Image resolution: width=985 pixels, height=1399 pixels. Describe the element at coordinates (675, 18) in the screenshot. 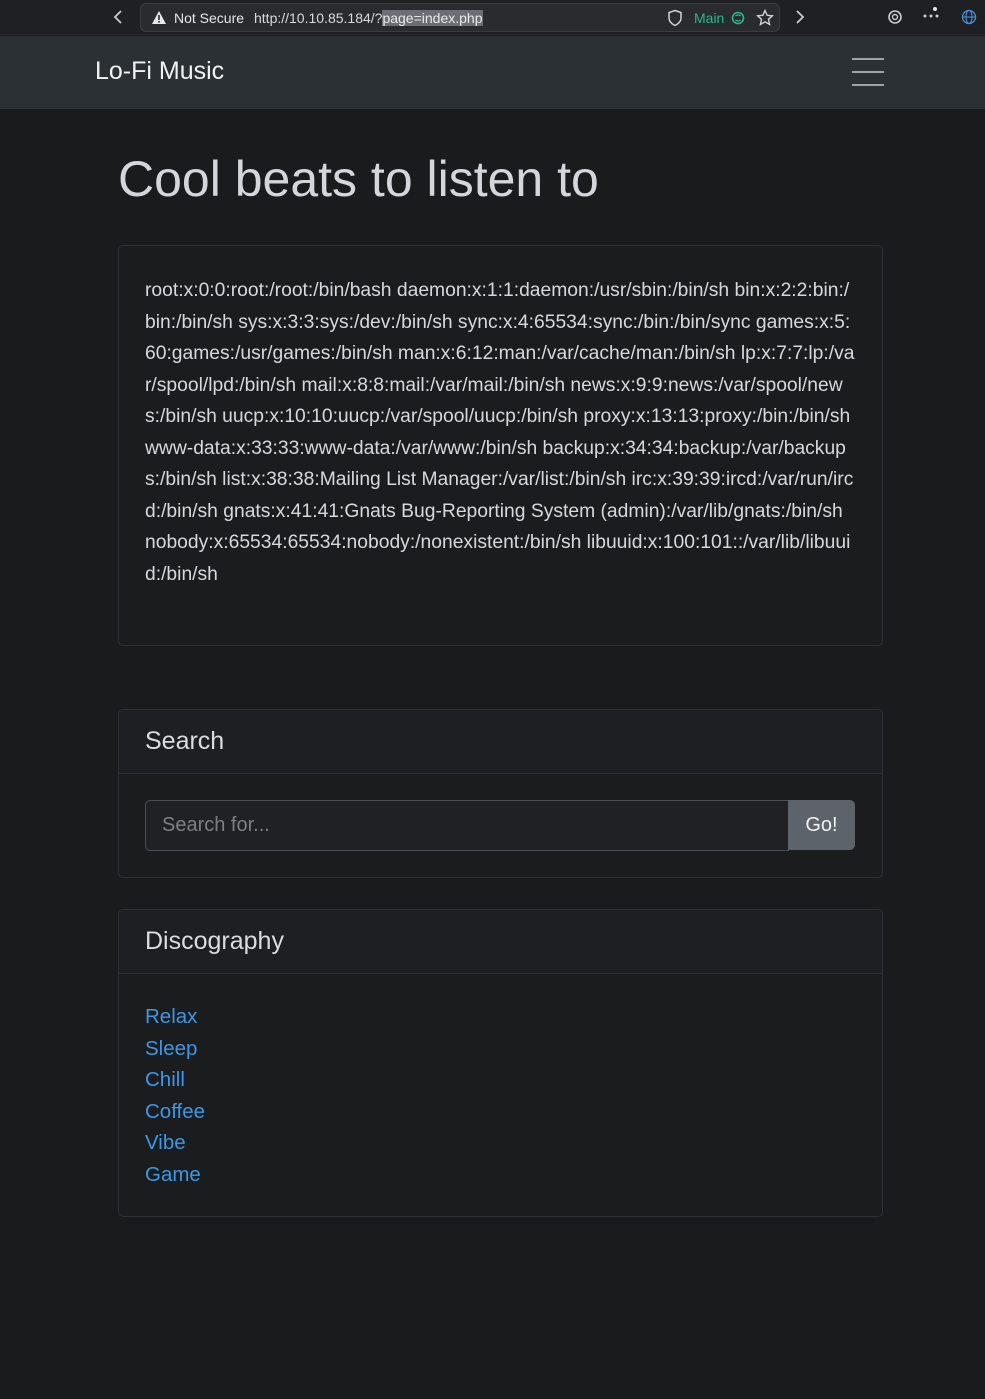

I see `shield-icon` at that location.